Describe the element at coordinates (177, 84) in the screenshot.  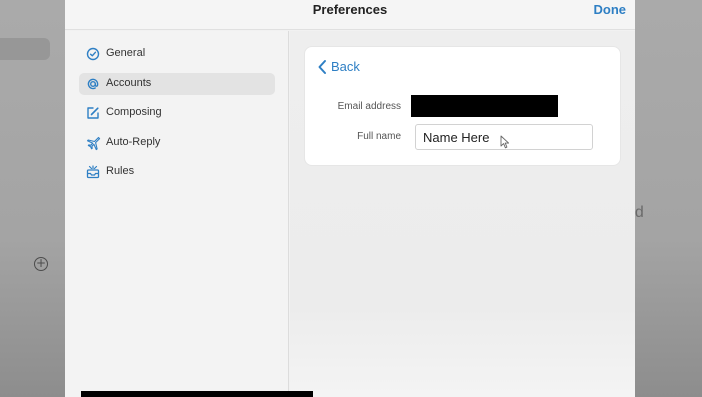
I see `sidebar-item-accounts: Accounts` at that location.